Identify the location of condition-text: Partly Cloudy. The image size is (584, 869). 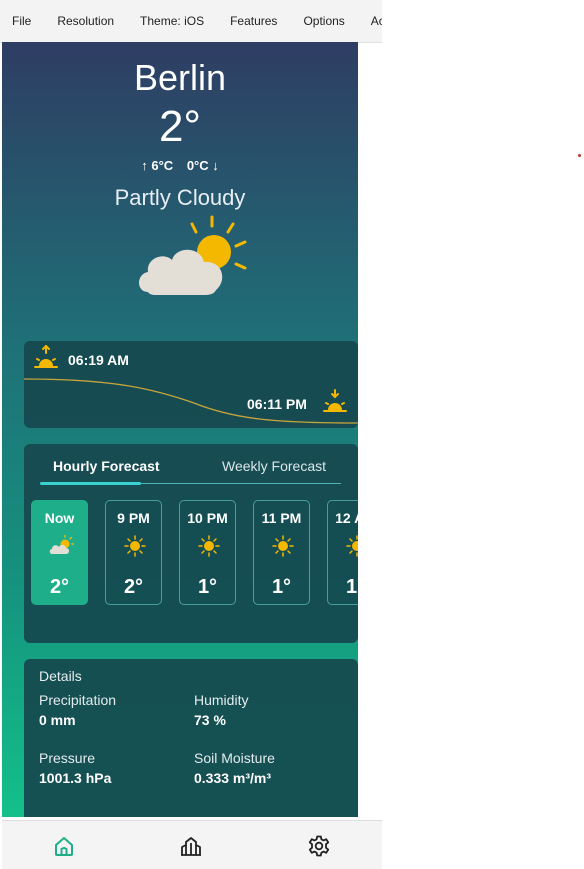
(180, 197).